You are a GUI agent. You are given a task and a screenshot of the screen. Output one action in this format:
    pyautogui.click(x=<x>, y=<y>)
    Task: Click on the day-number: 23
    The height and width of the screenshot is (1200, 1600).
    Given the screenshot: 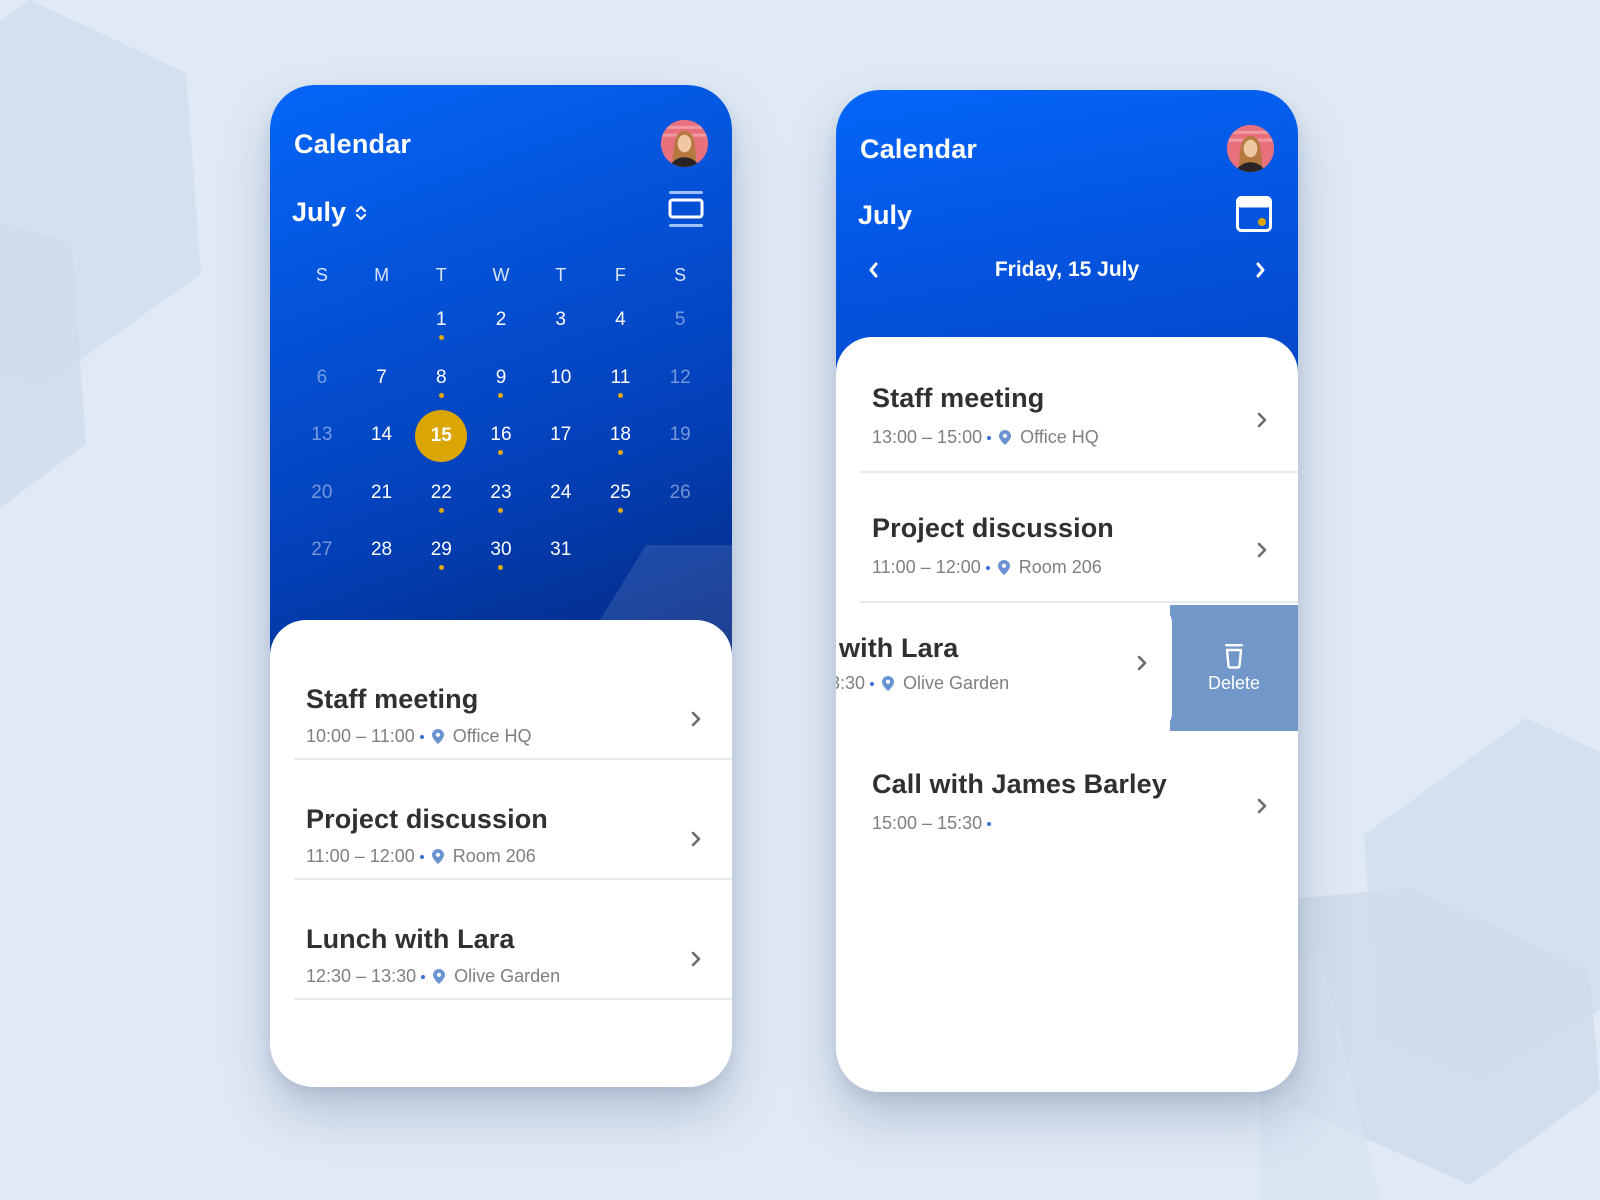 What is the action you would take?
    pyautogui.click(x=501, y=492)
    